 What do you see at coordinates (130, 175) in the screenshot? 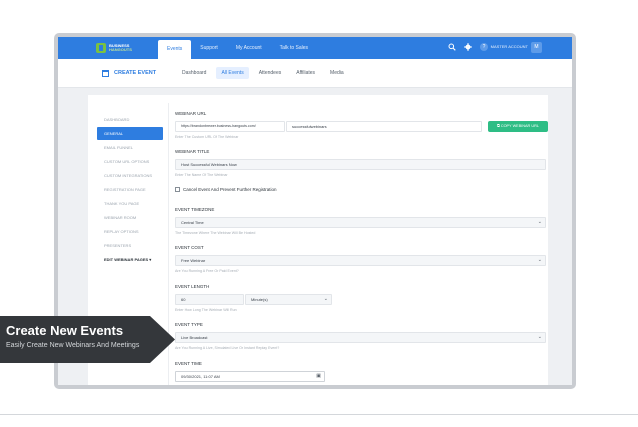
I see `sidebar-item-custom-integrations: CUSTOM INTEGRATIONS` at bounding box center [130, 175].